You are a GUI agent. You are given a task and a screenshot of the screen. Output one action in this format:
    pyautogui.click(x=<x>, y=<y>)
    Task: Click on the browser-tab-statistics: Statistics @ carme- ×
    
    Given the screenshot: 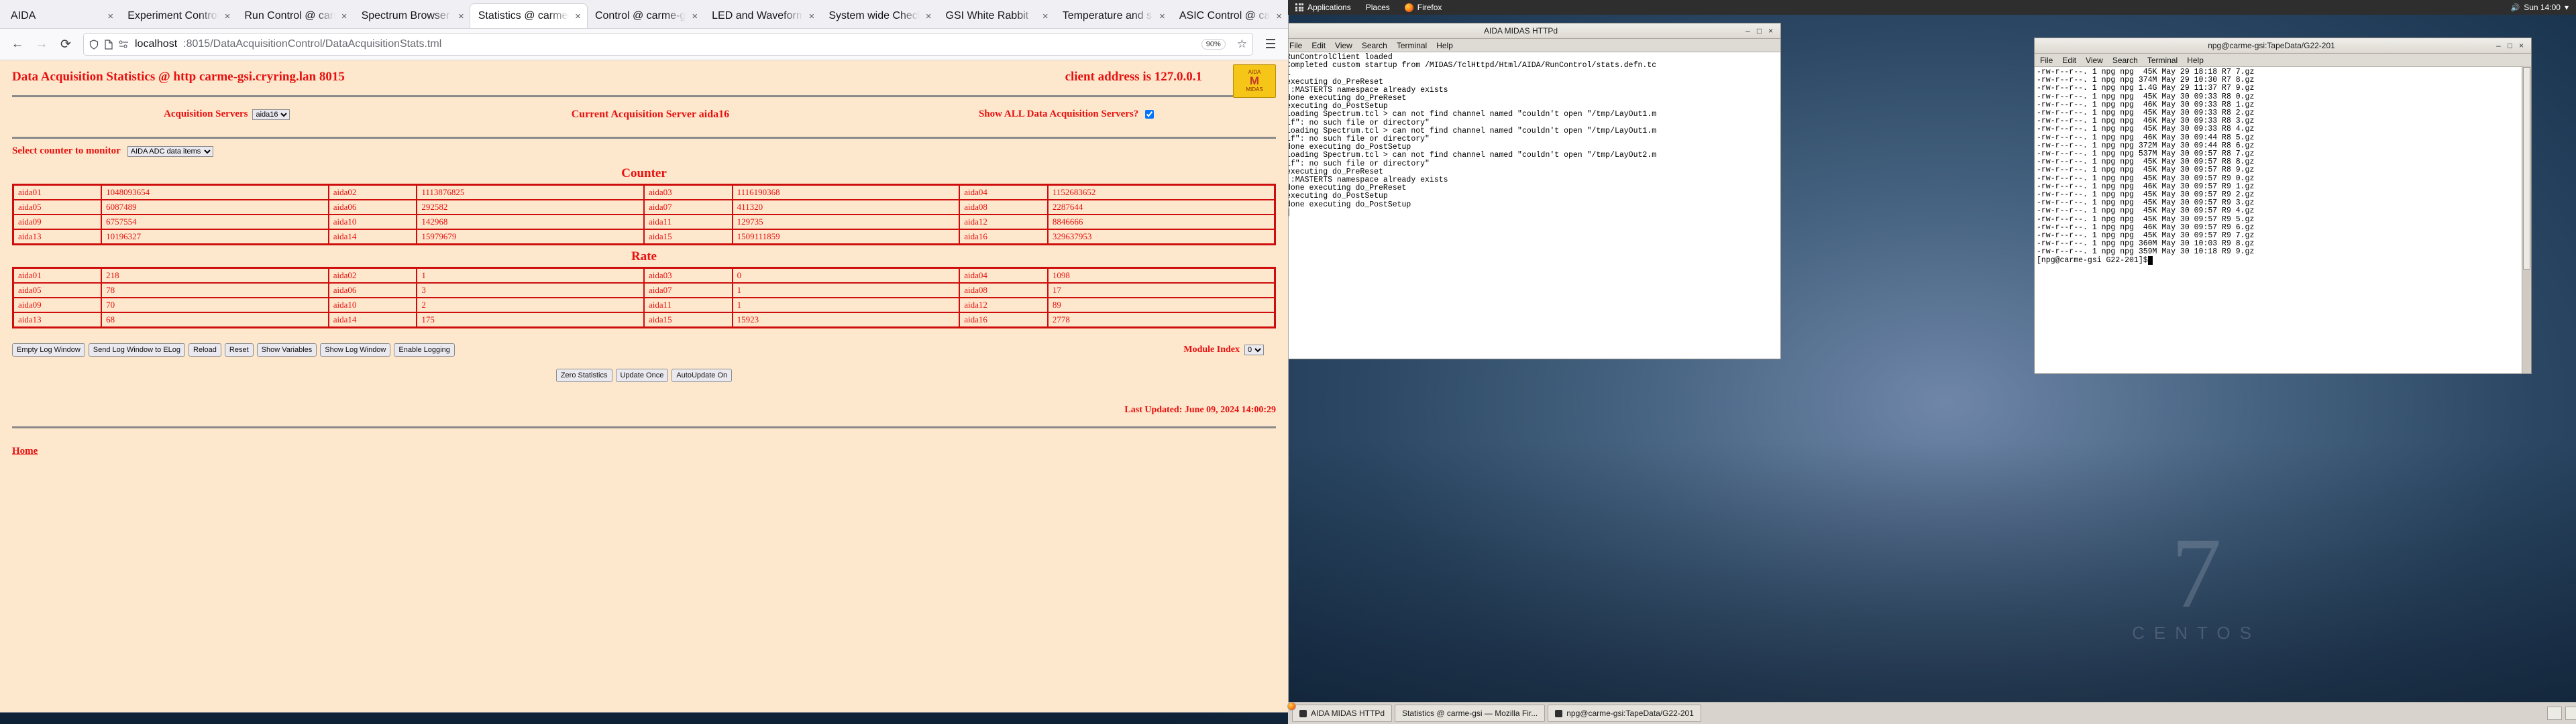 What is the action you would take?
    pyautogui.click(x=528, y=16)
    